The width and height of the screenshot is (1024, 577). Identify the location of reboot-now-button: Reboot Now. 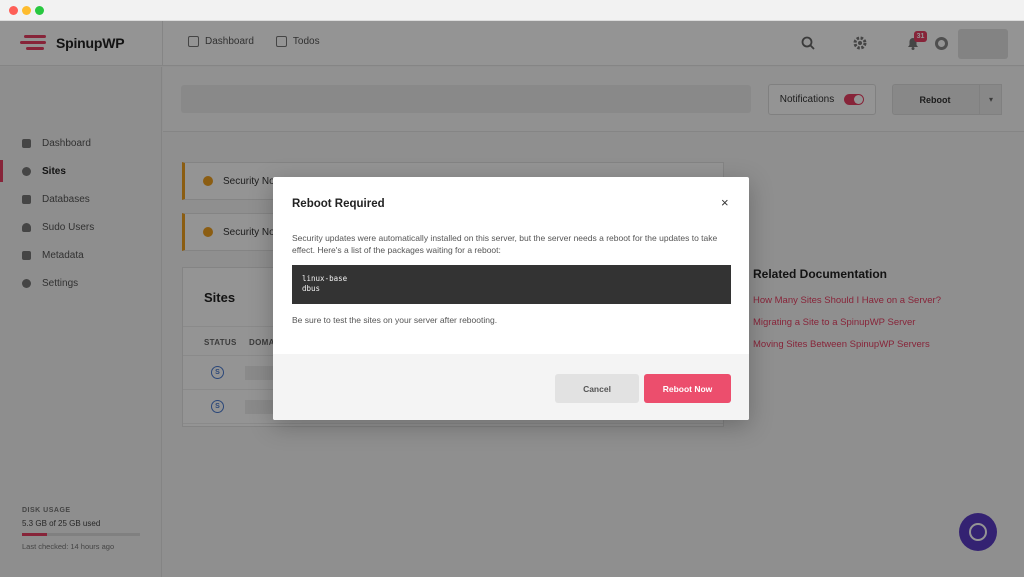
(687, 388).